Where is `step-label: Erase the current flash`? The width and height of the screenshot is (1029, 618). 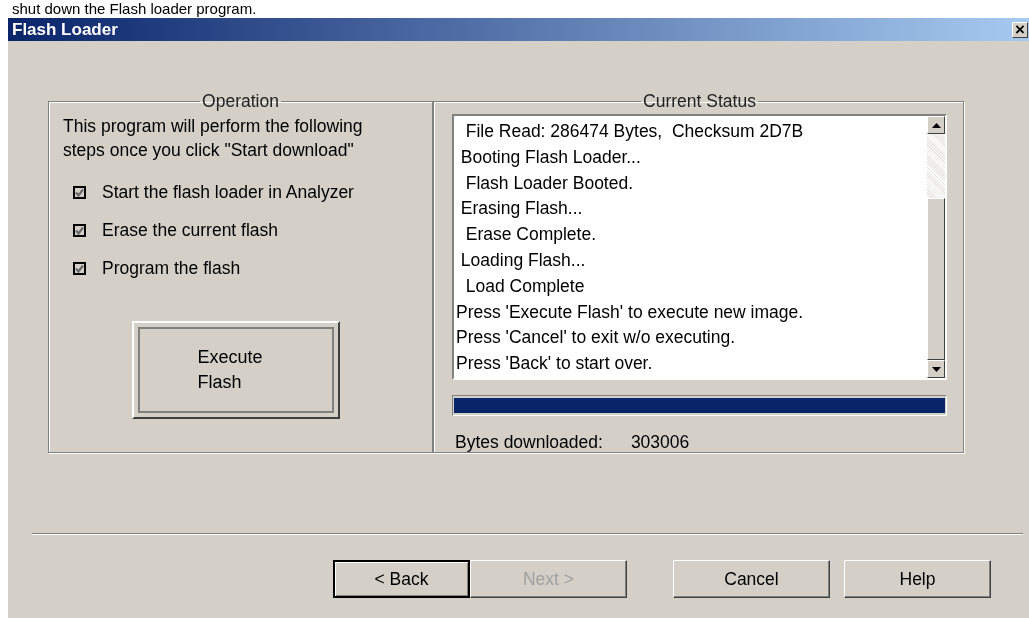 step-label: Erase the current flash is located at coordinates (190, 230).